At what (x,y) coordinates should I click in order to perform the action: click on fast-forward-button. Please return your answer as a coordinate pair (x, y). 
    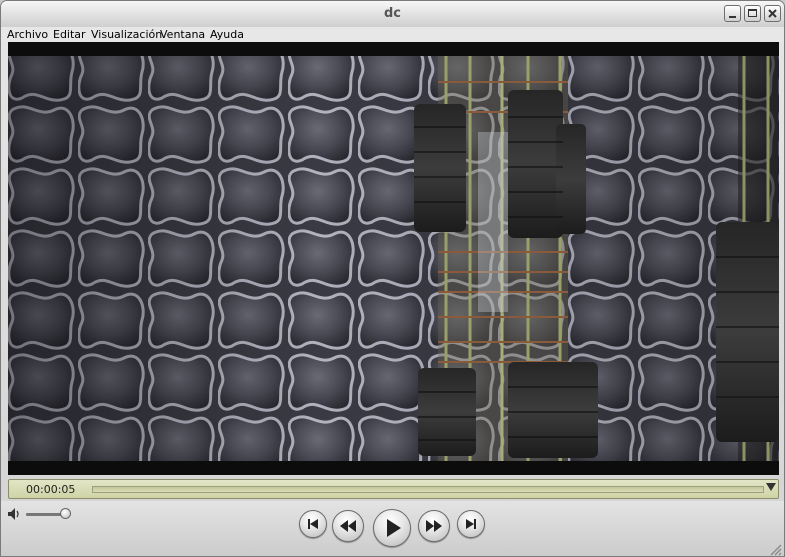
    Looking at the image, I should click on (434, 526).